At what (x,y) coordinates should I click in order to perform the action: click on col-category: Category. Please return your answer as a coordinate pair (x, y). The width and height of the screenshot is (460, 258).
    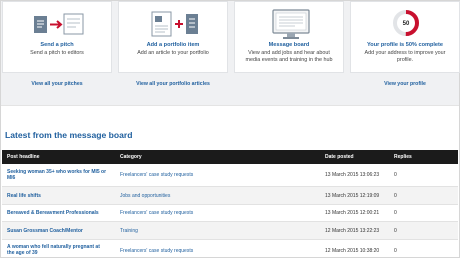
    Looking at the image, I should click on (131, 157).